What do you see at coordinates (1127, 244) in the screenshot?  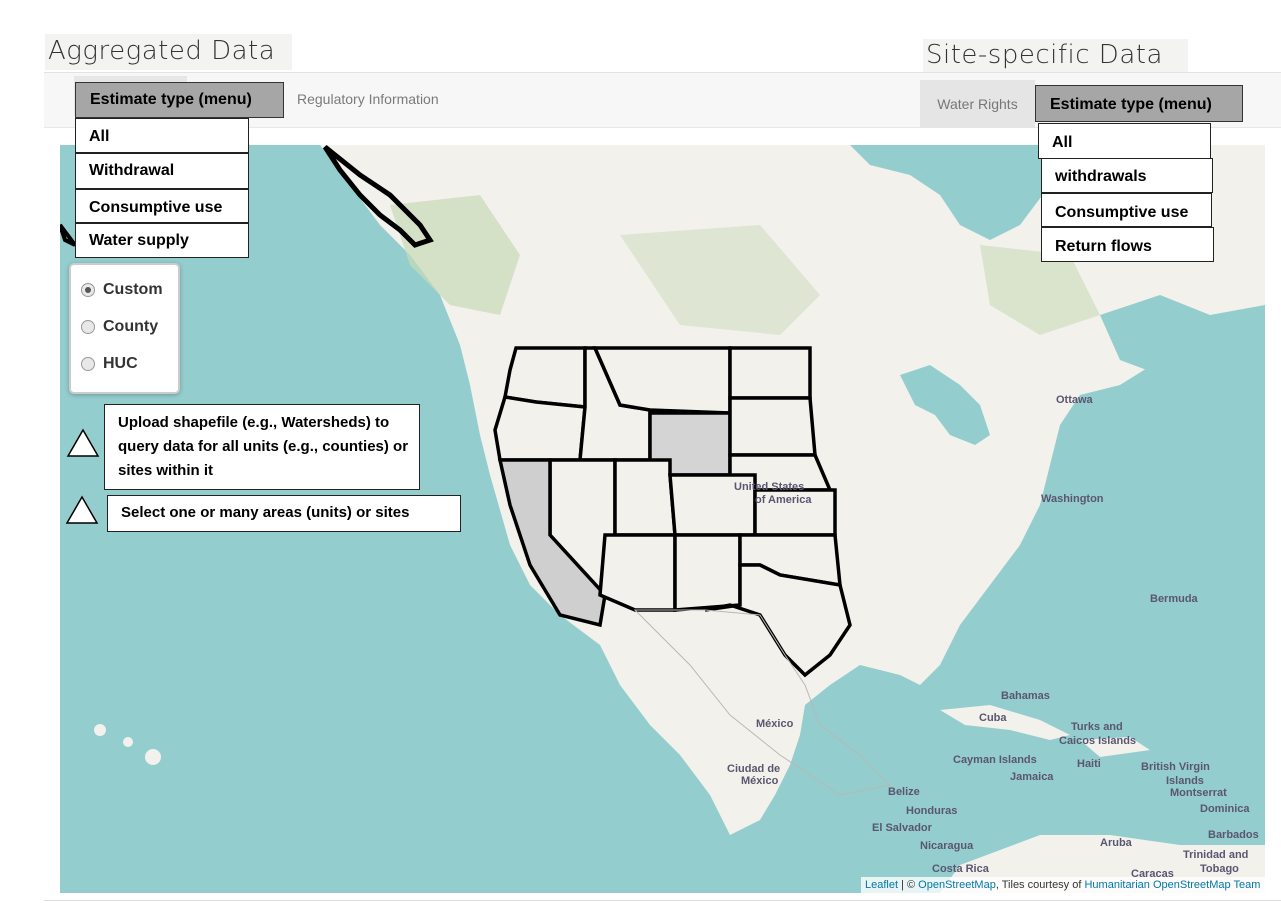 I see `site-menu-item-return-flows: Return flows` at bounding box center [1127, 244].